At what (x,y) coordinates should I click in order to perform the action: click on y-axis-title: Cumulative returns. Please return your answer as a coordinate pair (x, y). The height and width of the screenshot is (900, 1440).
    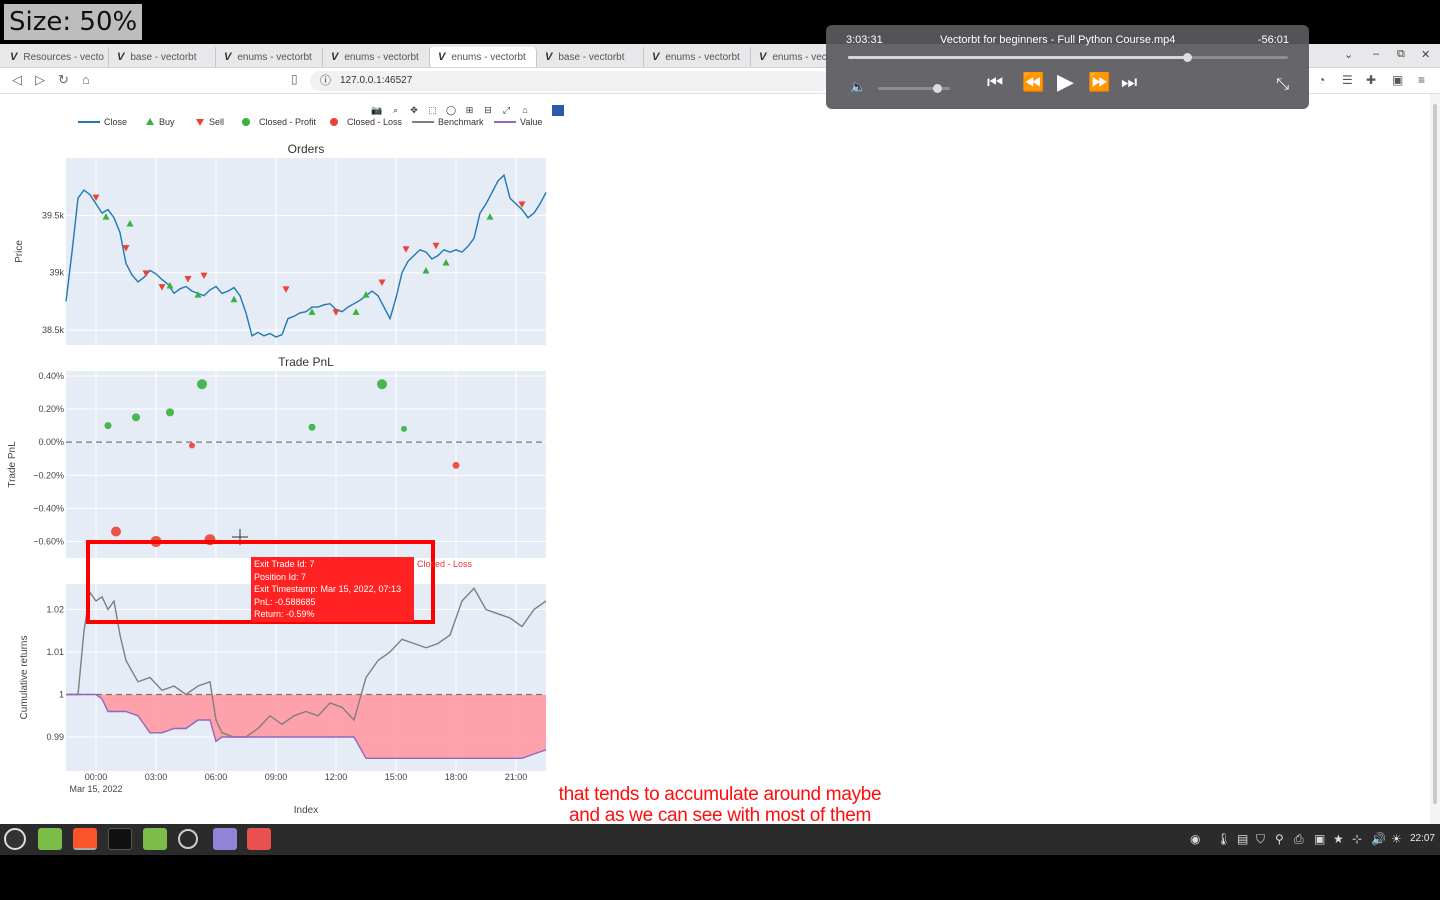
    Looking at the image, I should click on (24, 678).